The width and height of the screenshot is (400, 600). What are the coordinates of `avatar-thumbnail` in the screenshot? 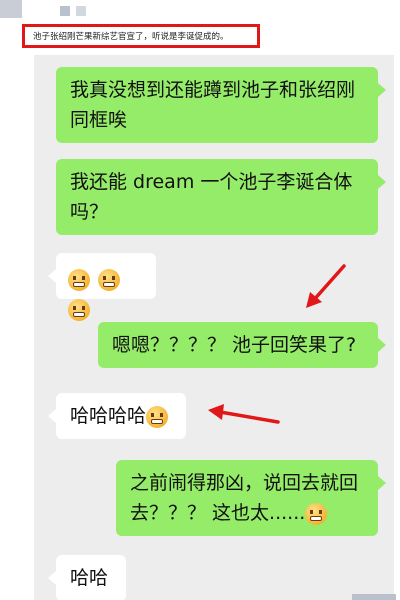 It's located at (11, 9).